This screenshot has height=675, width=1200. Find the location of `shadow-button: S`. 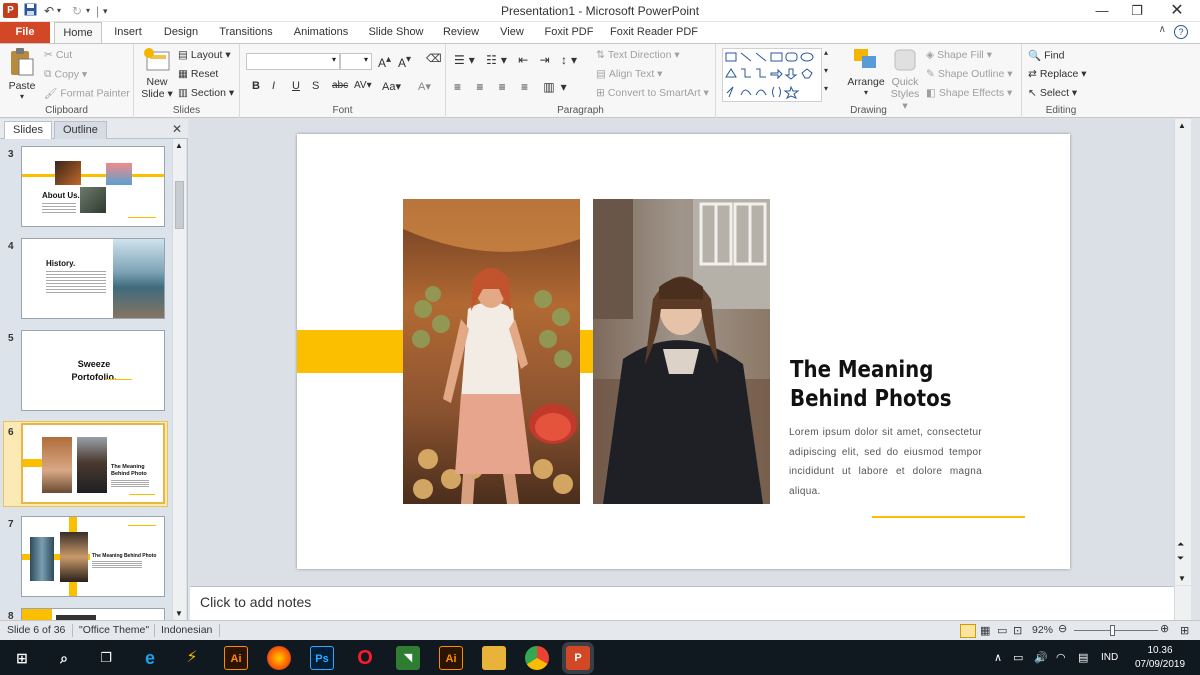

shadow-button: S is located at coordinates (315, 86).